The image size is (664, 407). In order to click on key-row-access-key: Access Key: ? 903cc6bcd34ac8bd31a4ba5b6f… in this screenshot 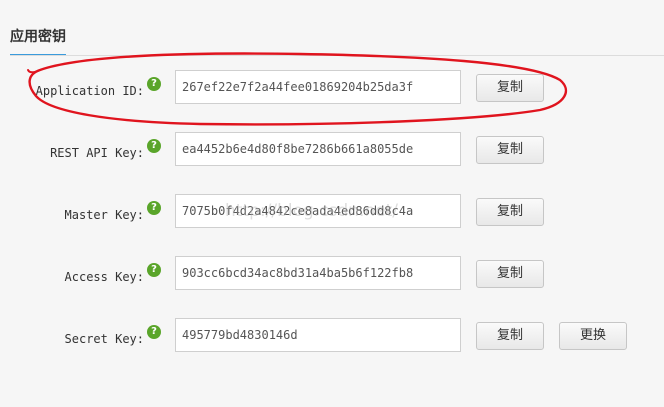, I will do `click(332, 275)`.